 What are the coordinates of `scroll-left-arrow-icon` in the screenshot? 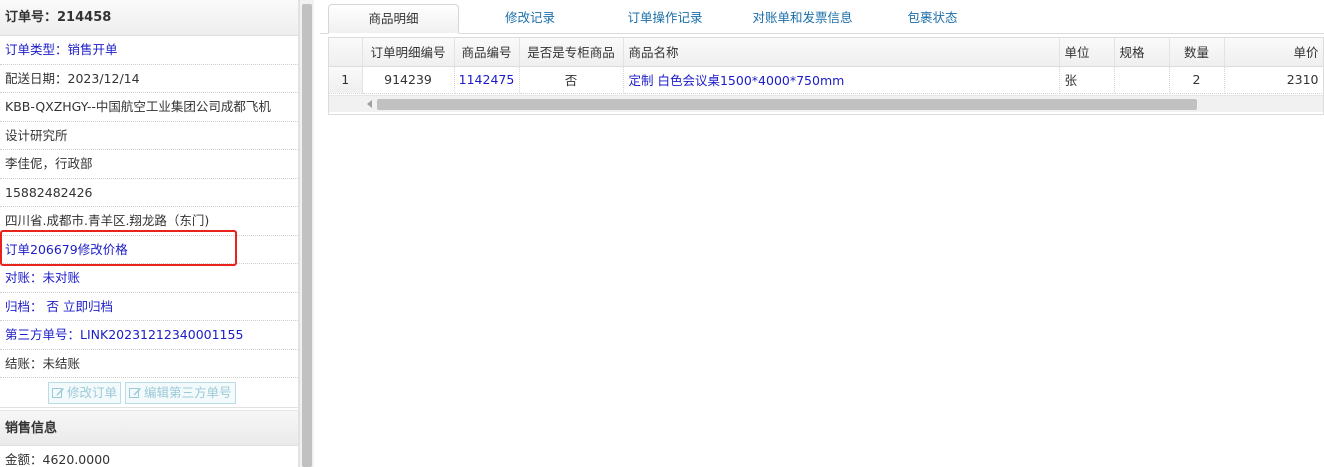 It's located at (369, 104).